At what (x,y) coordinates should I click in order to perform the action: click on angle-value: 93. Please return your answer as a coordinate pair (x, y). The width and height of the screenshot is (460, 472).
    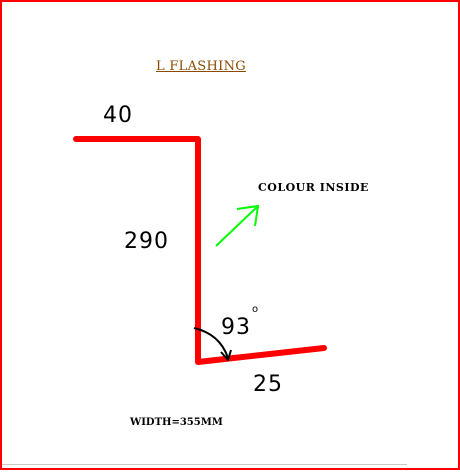
    Looking at the image, I should click on (236, 327).